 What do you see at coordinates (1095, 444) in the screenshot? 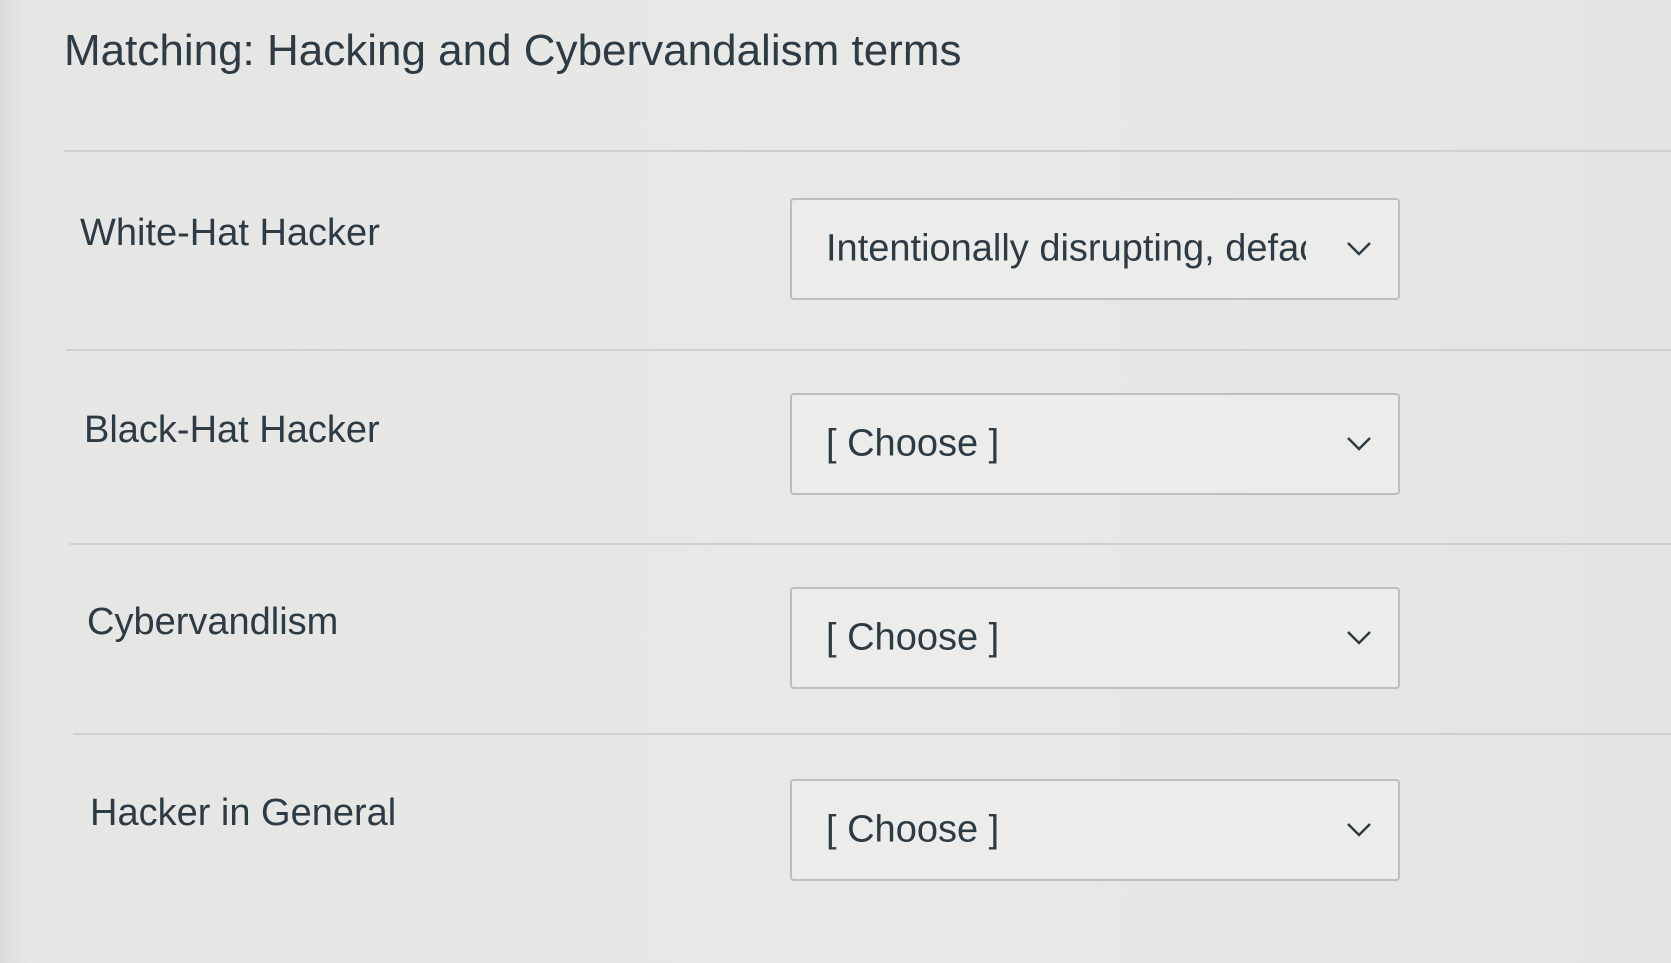
I see `match-select-black-hat: [ Choose ]` at bounding box center [1095, 444].